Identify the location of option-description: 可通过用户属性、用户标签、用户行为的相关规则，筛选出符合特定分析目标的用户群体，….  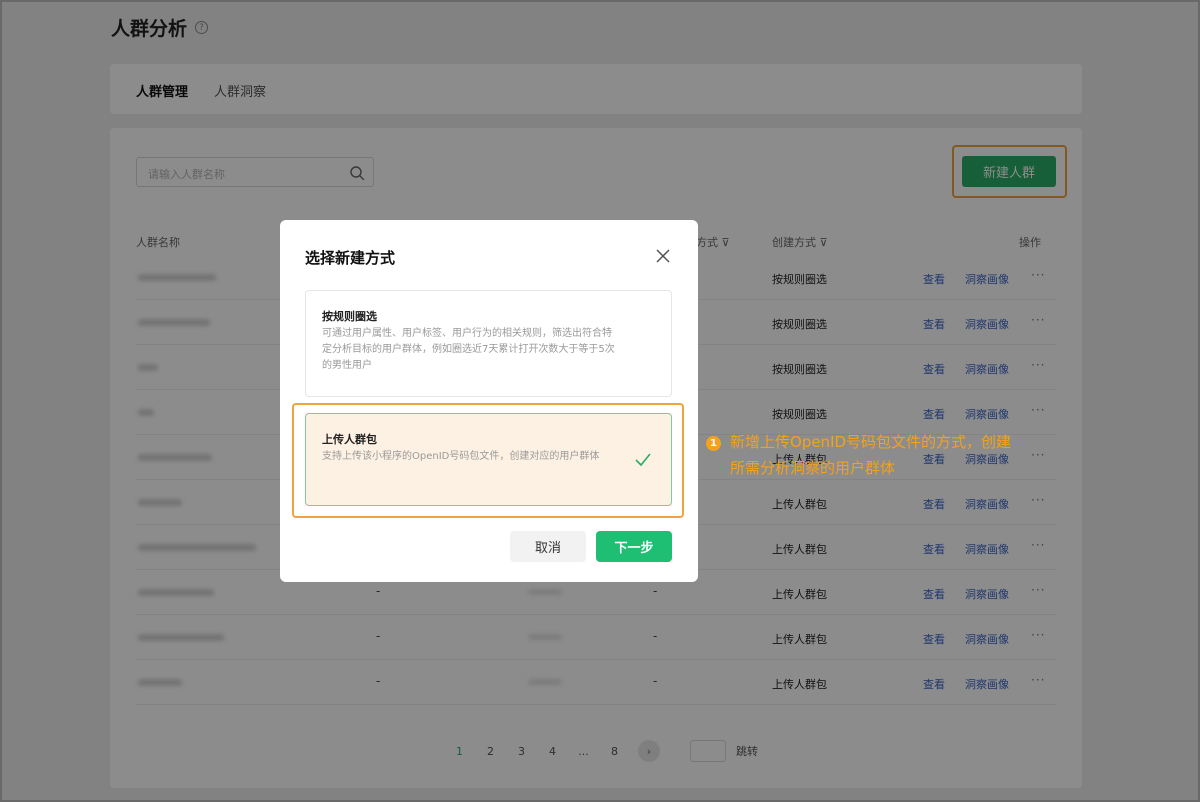
(468, 349).